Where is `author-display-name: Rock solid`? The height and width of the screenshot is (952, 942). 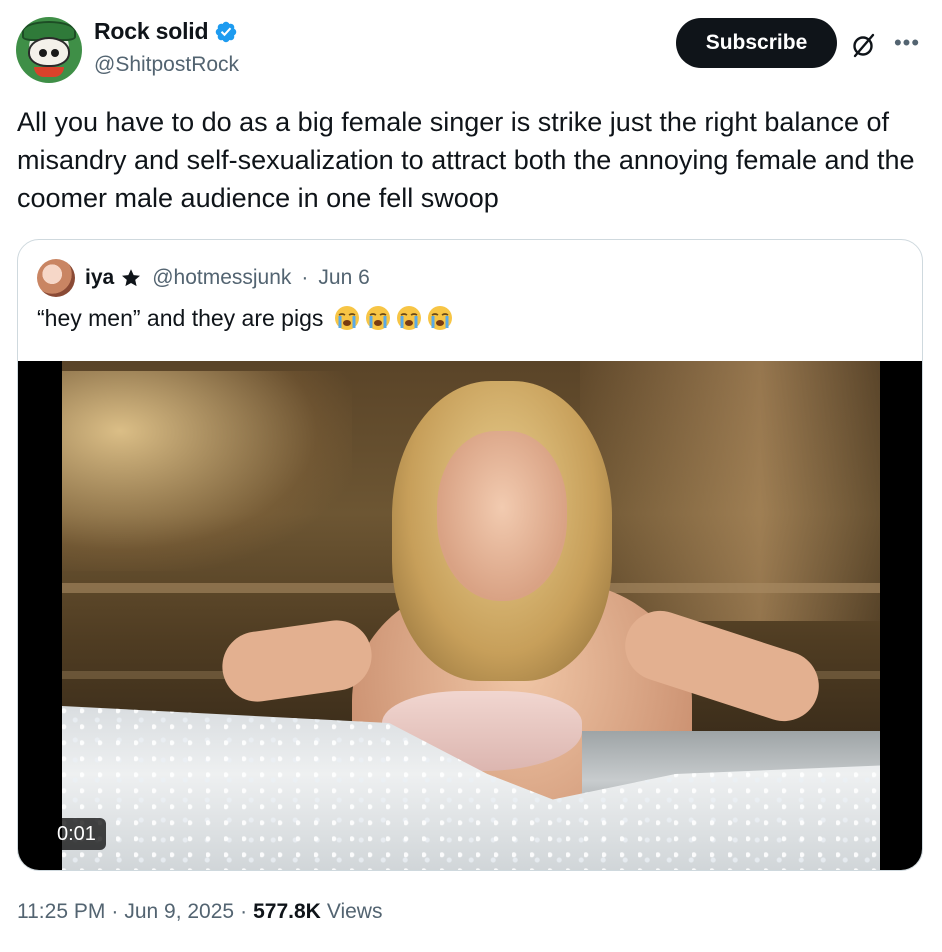
author-display-name: Rock solid is located at coordinates (151, 31).